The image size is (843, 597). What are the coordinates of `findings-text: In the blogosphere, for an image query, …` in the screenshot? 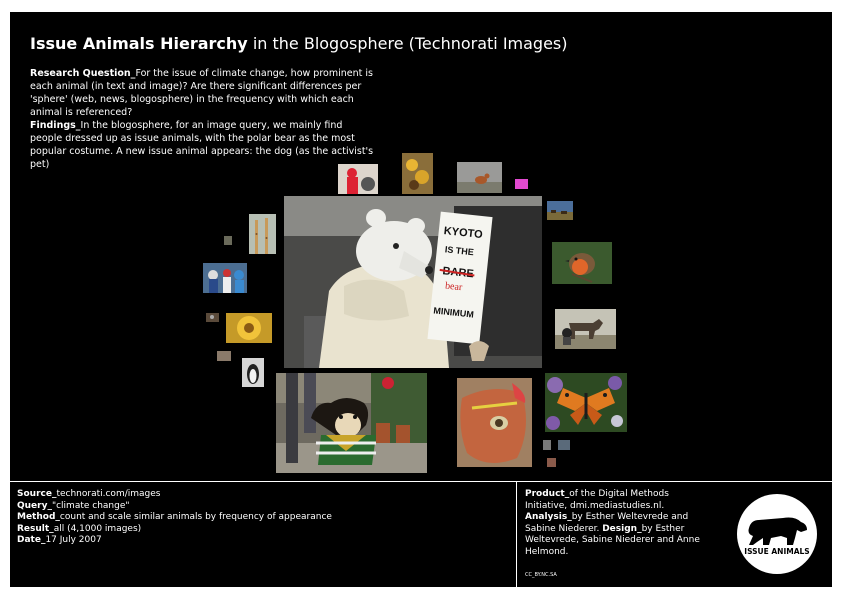 It's located at (202, 145).